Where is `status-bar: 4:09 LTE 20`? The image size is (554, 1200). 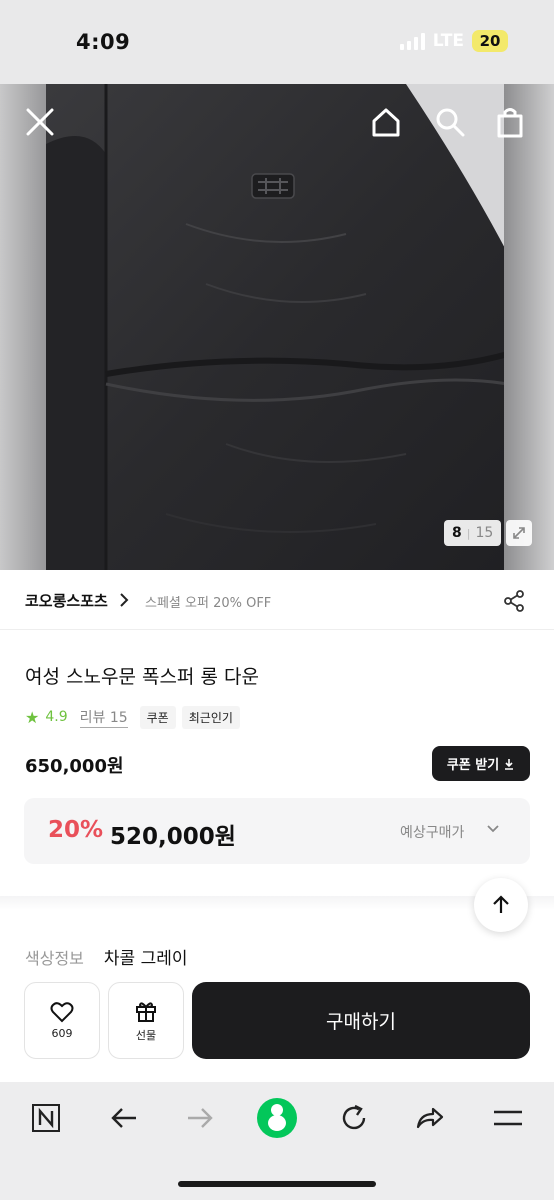
status-bar: 4:09 LTE 20 is located at coordinates (277, 42).